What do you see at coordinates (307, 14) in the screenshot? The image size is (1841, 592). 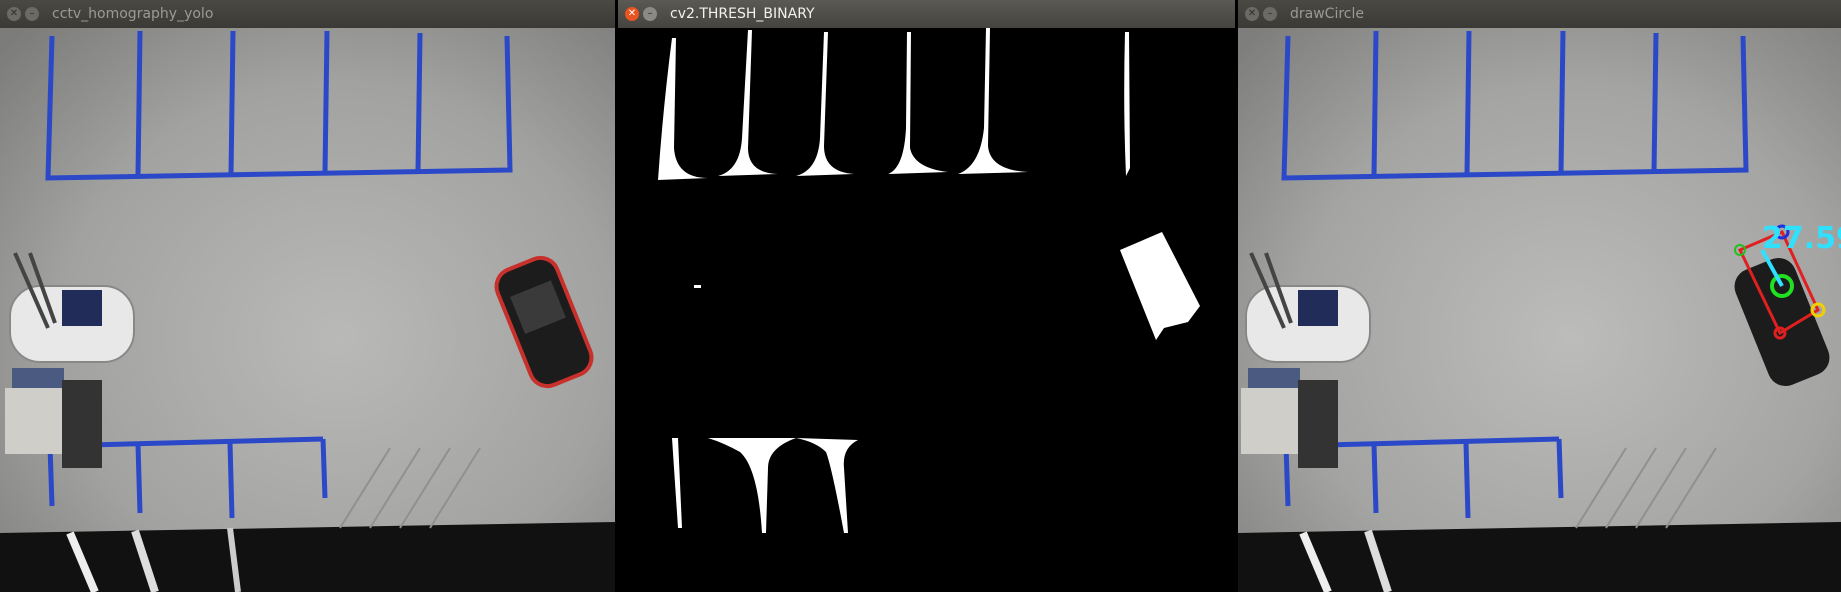 I see `titlebar: ✕ – cctv_homography_yolo` at bounding box center [307, 14].